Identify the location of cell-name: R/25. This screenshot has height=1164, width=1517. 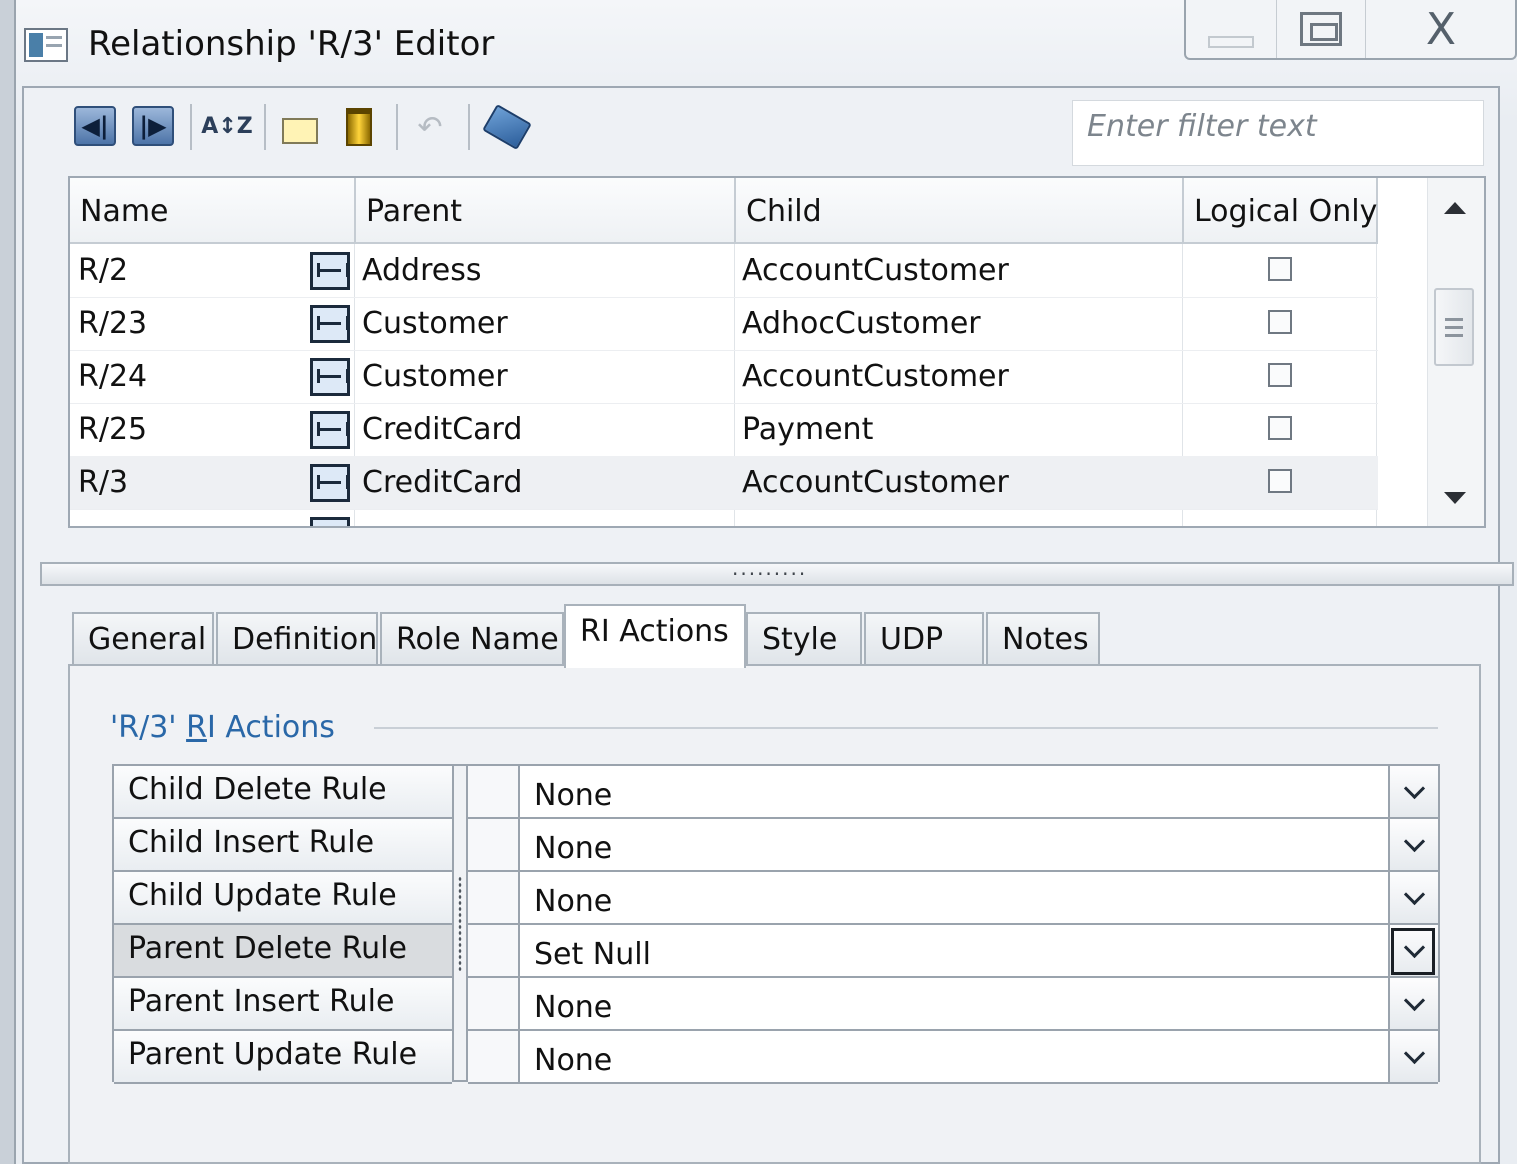
(113, 429).